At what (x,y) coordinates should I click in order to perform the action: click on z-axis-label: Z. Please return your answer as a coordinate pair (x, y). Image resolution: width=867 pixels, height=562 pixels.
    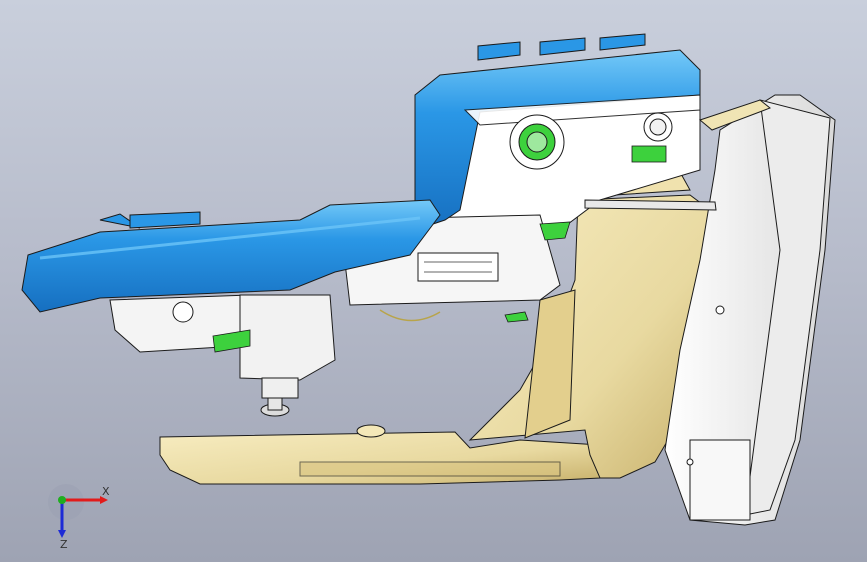
    Looking at the image, I should click on (64, 544).